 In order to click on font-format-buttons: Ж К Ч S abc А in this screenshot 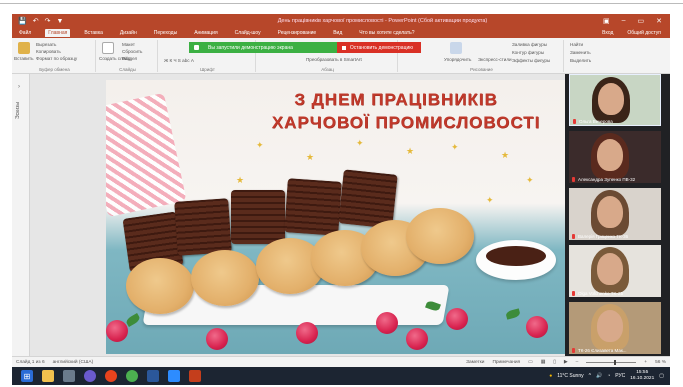, I will do `click(179, 60)`.